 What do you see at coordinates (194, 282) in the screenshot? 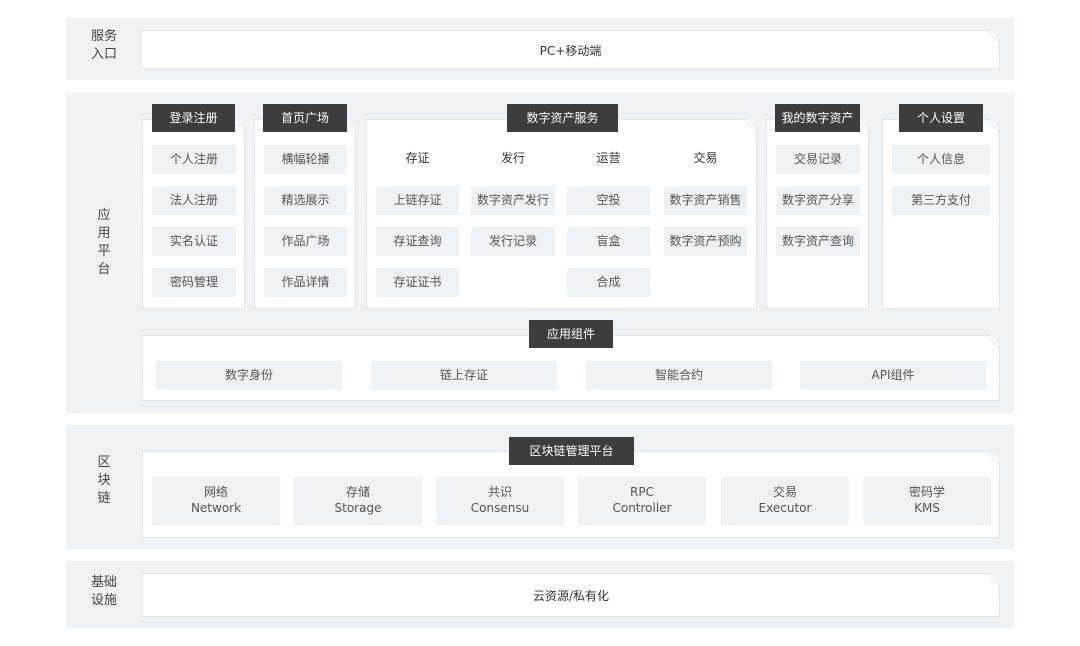
I see `login-item: 密码管理` at bounding box center [194, 282].